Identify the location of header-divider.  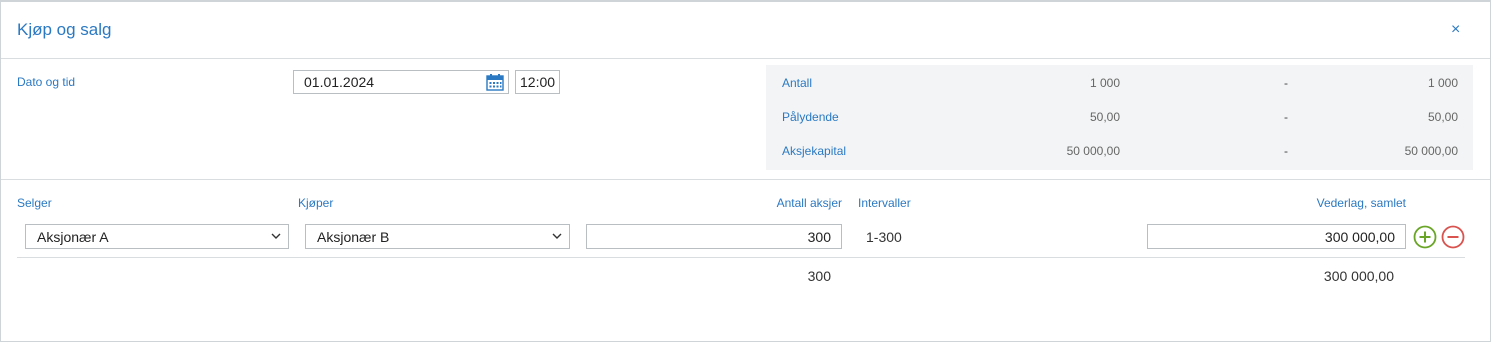
(745, 58).